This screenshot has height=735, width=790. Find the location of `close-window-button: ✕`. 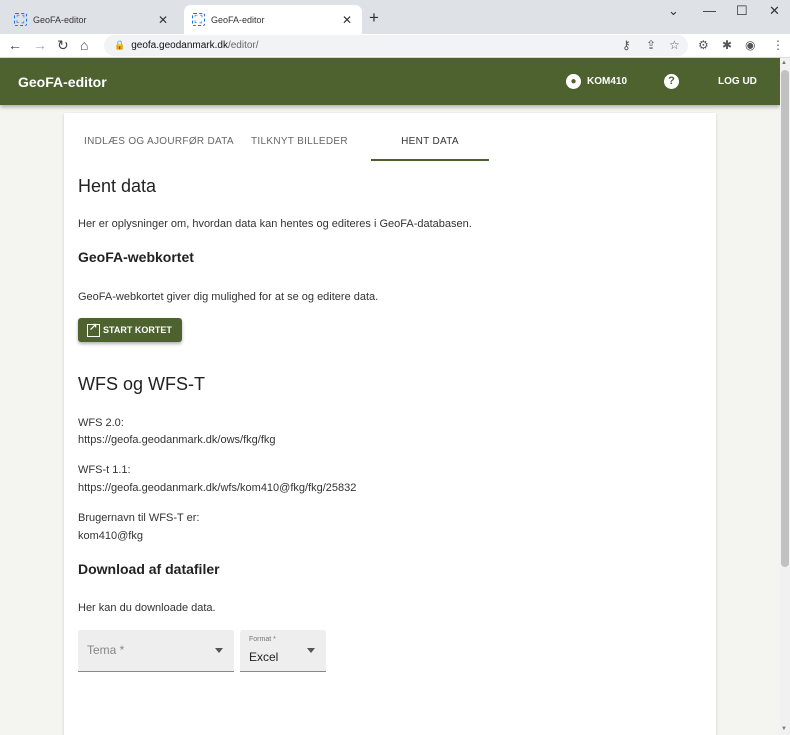

close-window-button: ✕ is located at coordinates (774, 11).